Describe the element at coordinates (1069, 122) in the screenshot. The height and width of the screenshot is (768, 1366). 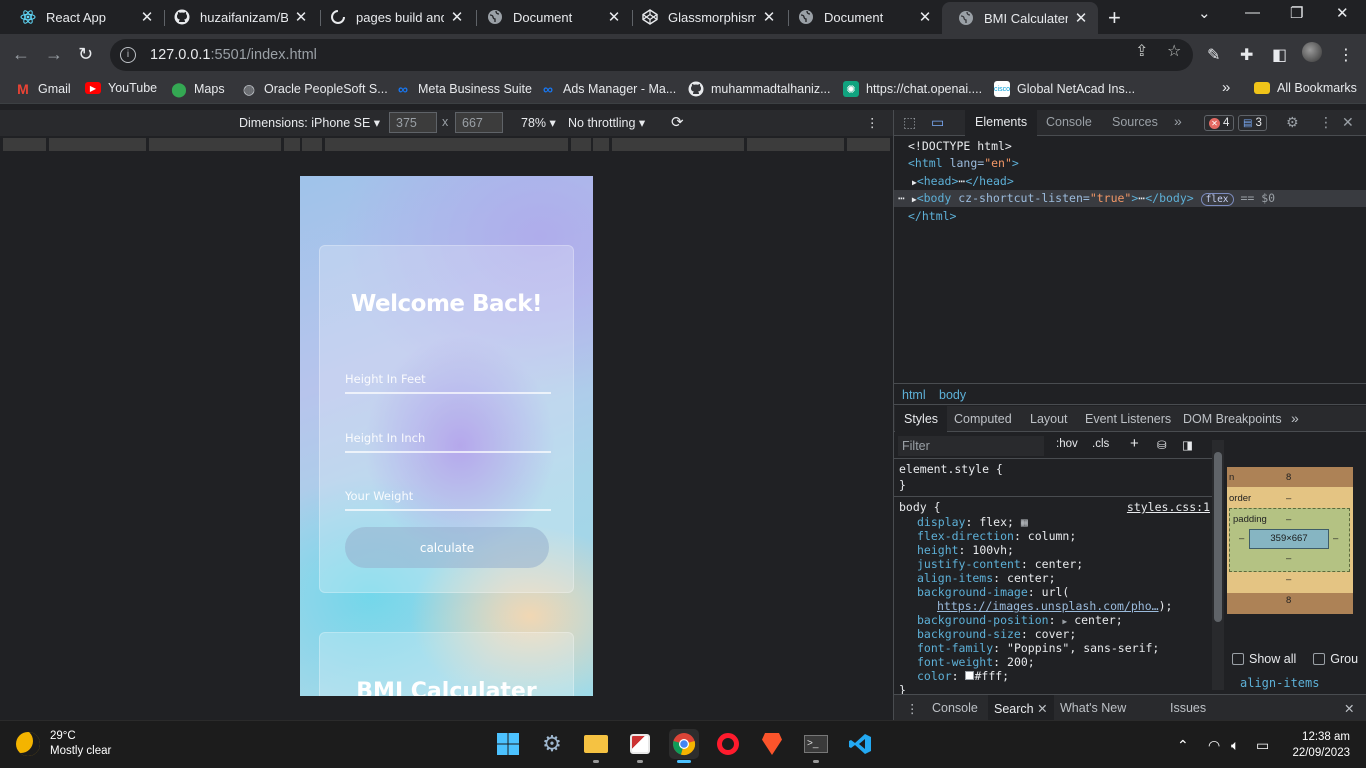
I see `tab-console: Console` at that location.